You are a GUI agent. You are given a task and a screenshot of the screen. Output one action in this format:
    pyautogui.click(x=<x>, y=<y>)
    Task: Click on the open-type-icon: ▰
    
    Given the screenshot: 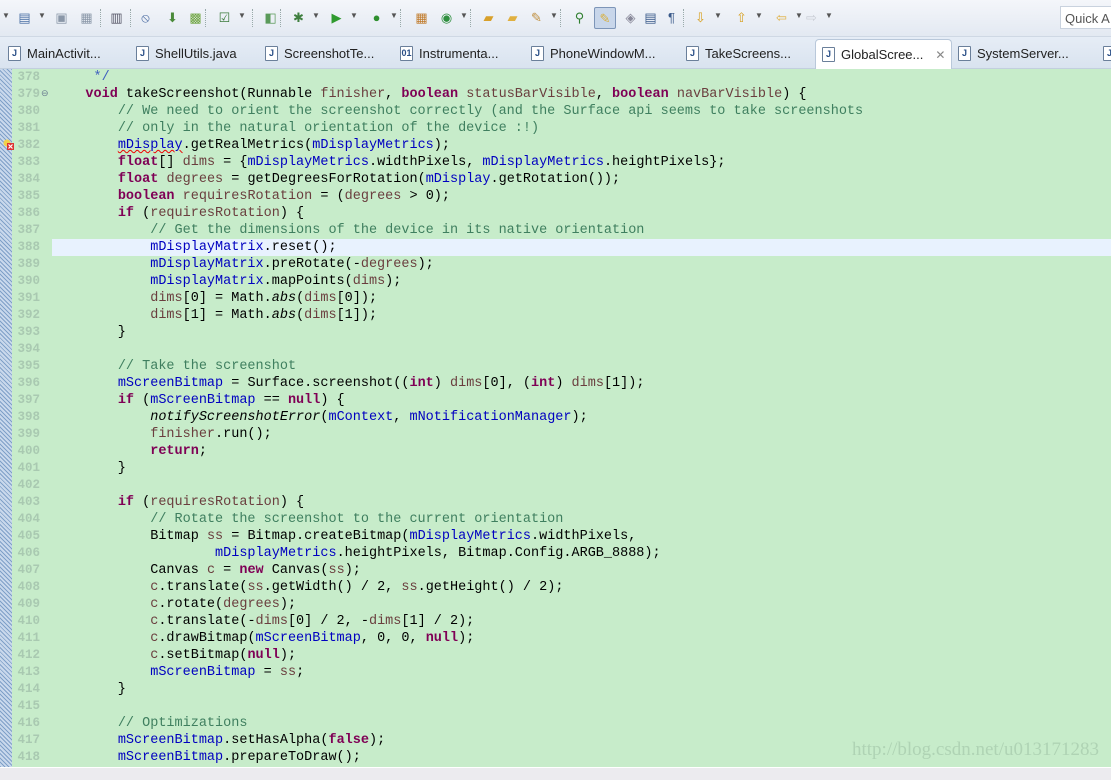 What is the action you would take?
    pyautogui.click(x=488, y=17)
    